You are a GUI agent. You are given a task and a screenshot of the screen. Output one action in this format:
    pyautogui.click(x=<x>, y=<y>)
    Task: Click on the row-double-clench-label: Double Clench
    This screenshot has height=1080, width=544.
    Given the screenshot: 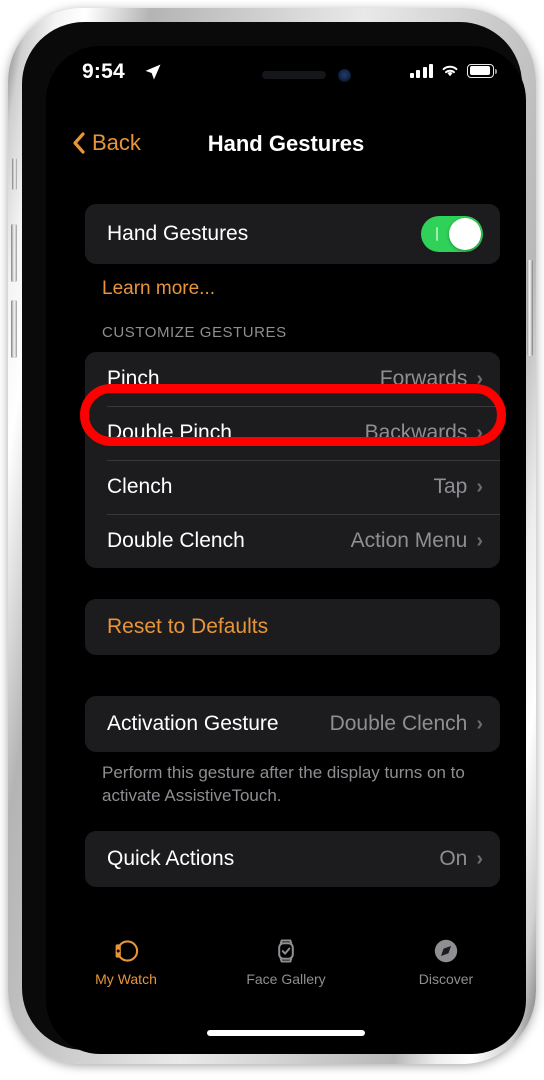 What is the action you would take?
    pyautogui.click(x=176, y=540)
    